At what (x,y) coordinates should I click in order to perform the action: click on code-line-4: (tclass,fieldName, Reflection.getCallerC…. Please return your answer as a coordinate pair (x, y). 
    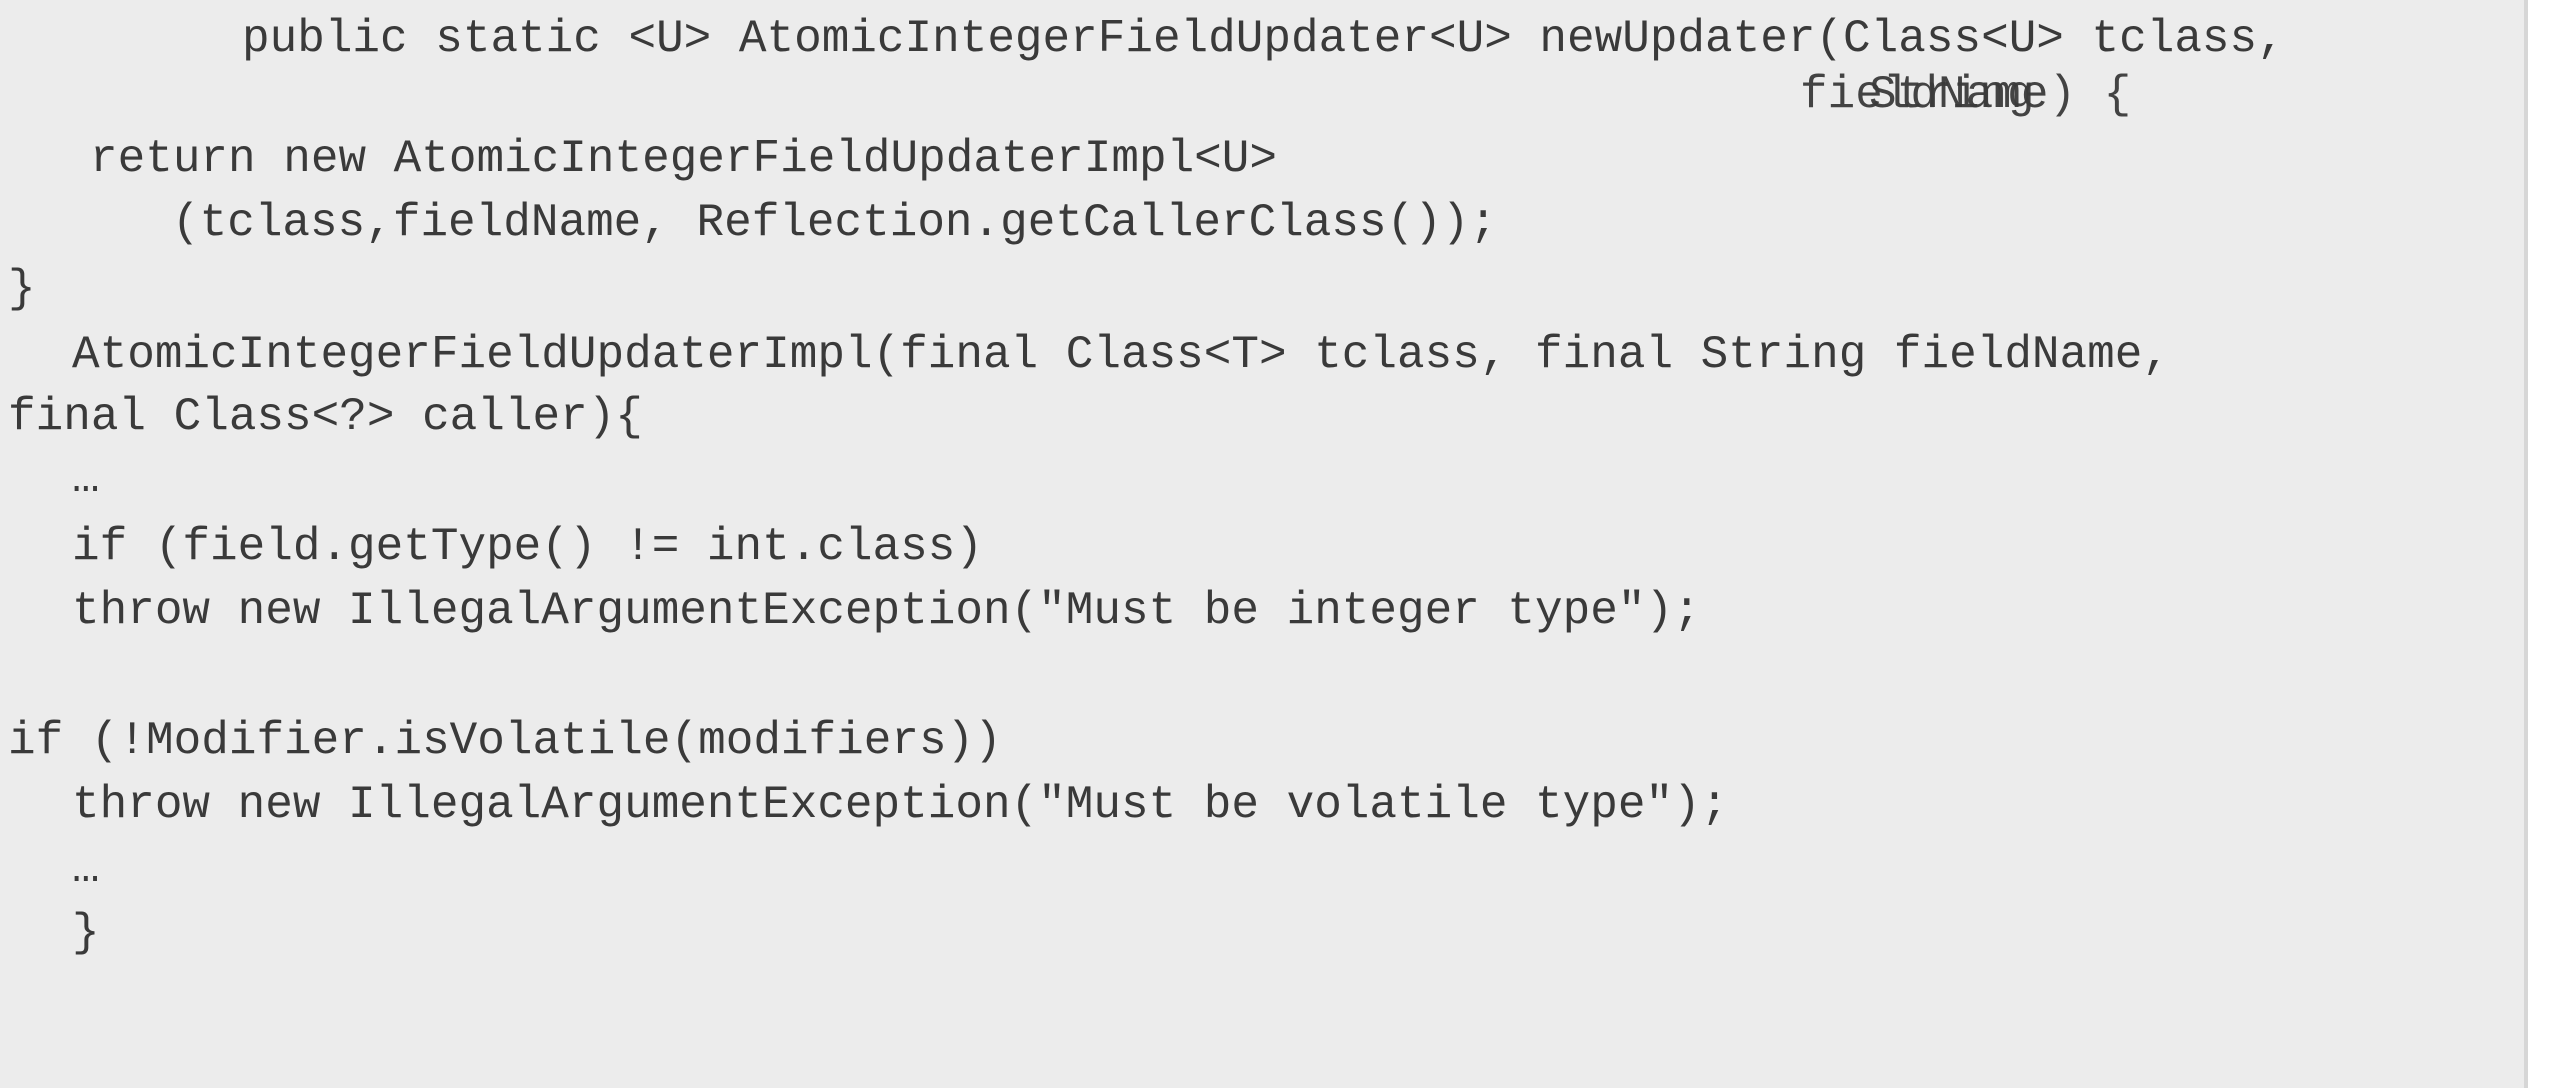
    Looking at the image, I should click on (835, 223).